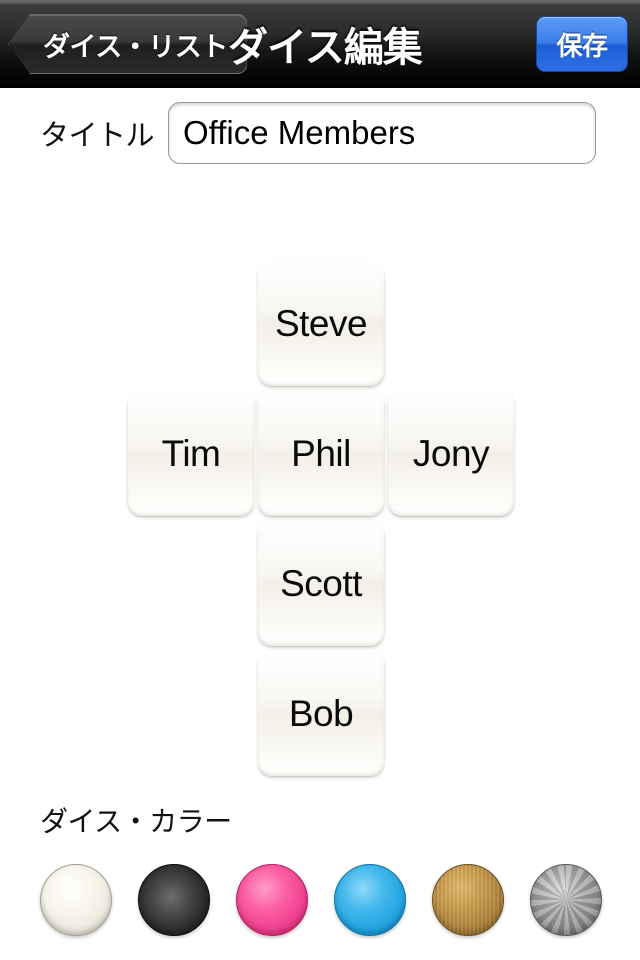  Describe the element at coordinates (370, 900) in the screenshot. I see `color-swatch-blue` at that location.